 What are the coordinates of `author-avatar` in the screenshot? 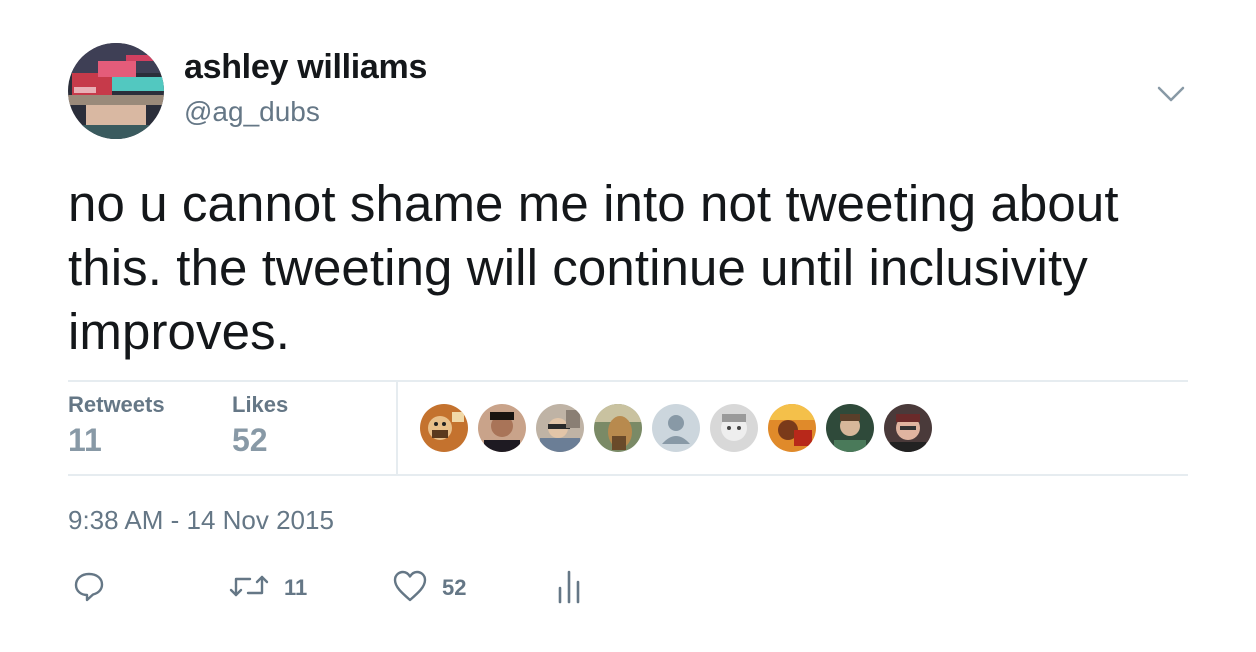 It's located at (116, 91).